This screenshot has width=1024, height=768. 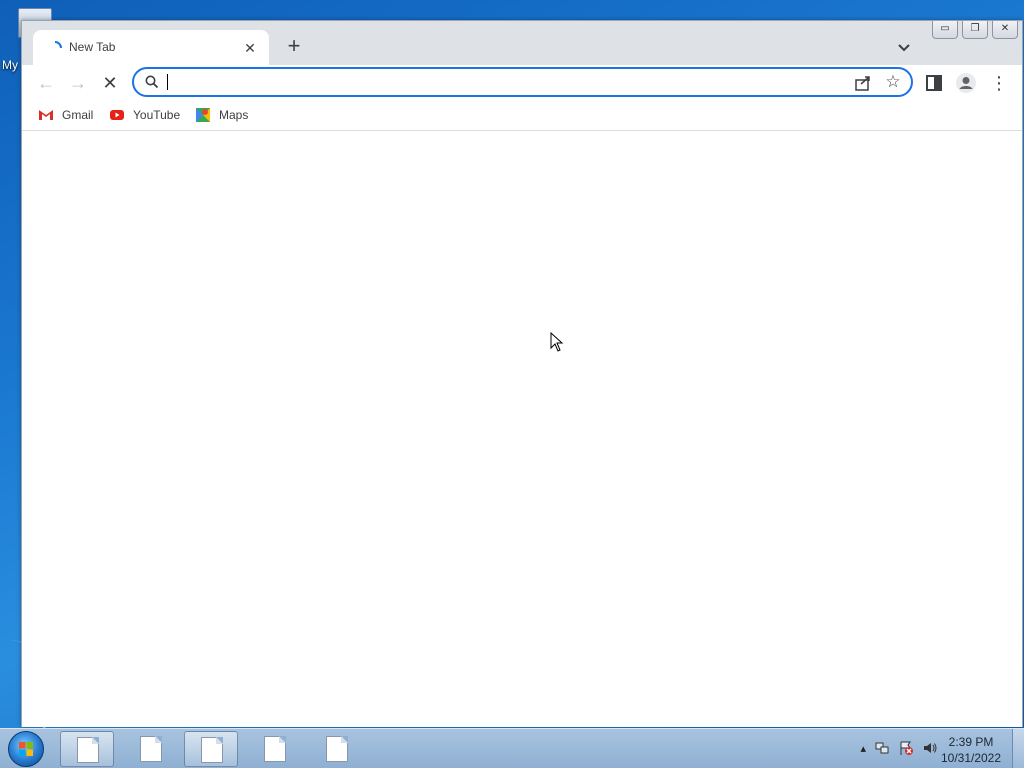 I want to click on search-icon, so click(x=152, y=82).